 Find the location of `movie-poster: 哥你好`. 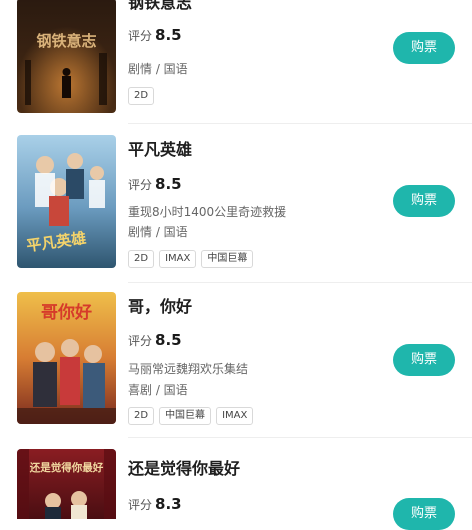

movie-poster: 哥你好 is located at coordinates (66, 358).